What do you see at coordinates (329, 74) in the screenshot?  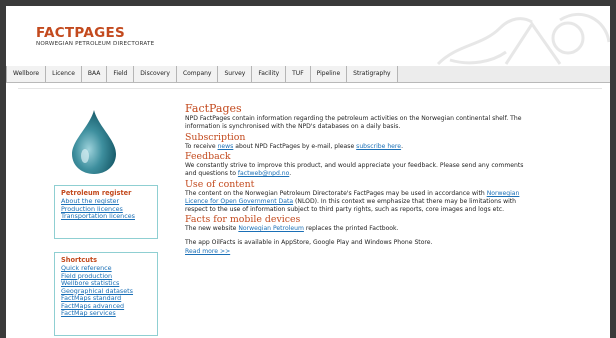 I see `tab-pipeline: Pipeline` at bounding box center [329, 74].